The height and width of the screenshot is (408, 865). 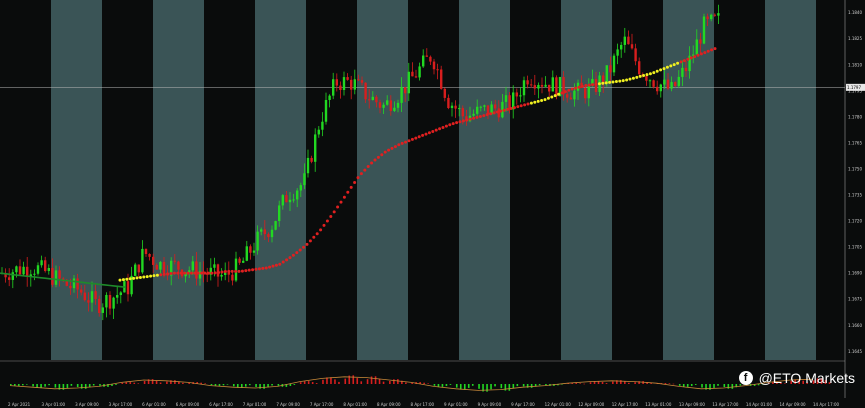 I want to click on session-band, so click(x=76, y=180).